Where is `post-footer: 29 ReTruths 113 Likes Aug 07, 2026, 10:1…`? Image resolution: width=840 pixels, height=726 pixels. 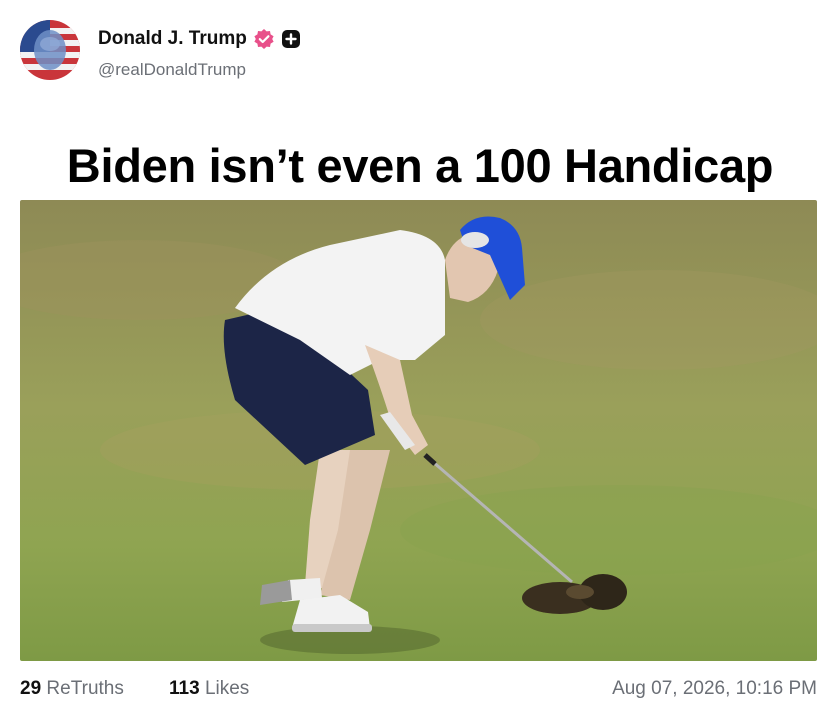
post-footer: 29 ReTruths 113 Likes Aug 07, 2026, 10:1… is located at coordinates (418, 692).